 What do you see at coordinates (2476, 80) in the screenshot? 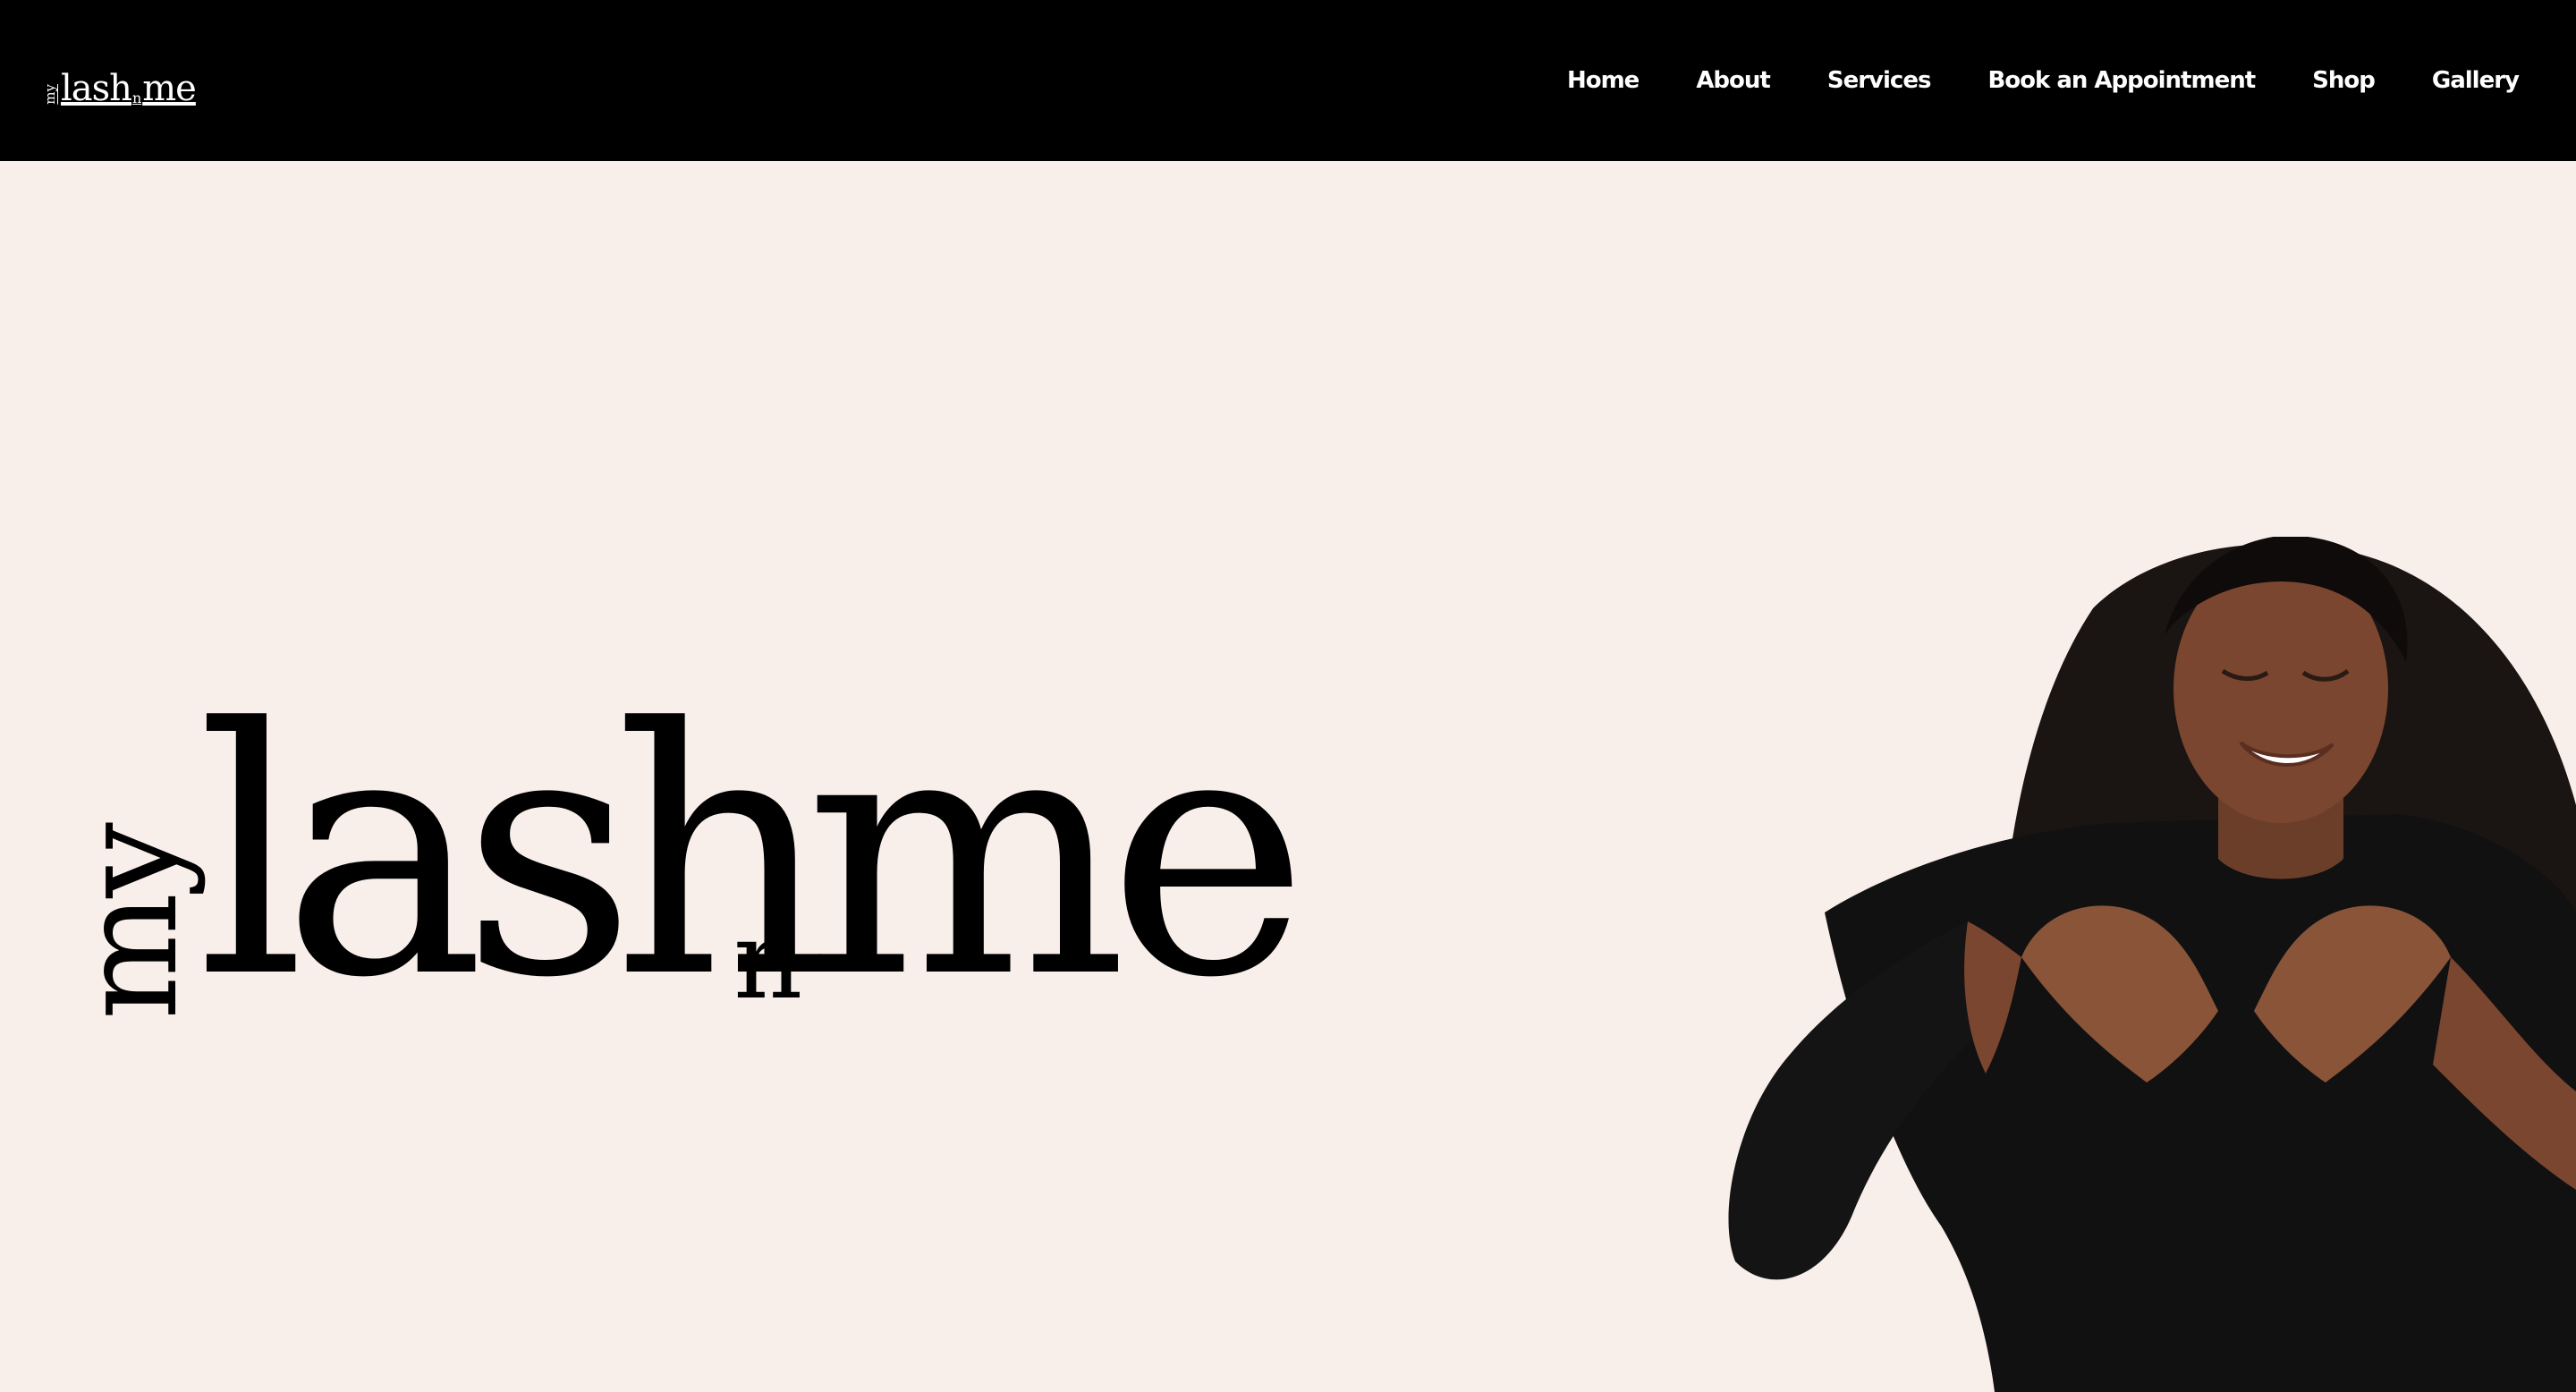
I see `nav-gallery-link: Gallery` at bounding box center [2476, 80].